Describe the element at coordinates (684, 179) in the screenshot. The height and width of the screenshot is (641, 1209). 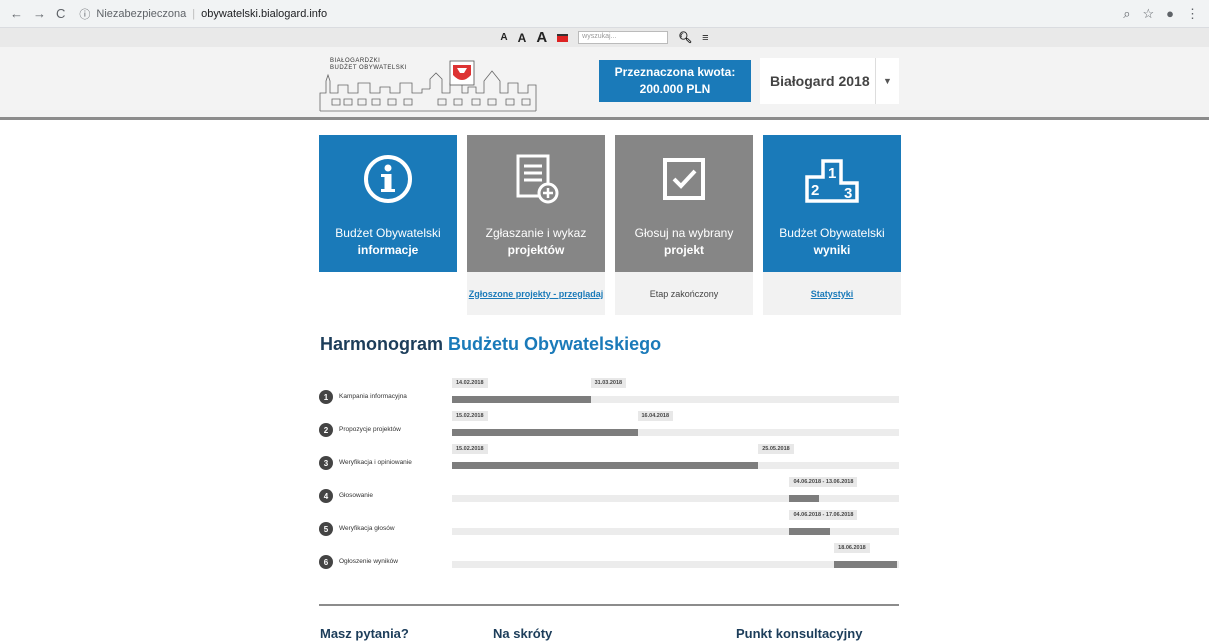
I see `checkbox-icon` at that location.